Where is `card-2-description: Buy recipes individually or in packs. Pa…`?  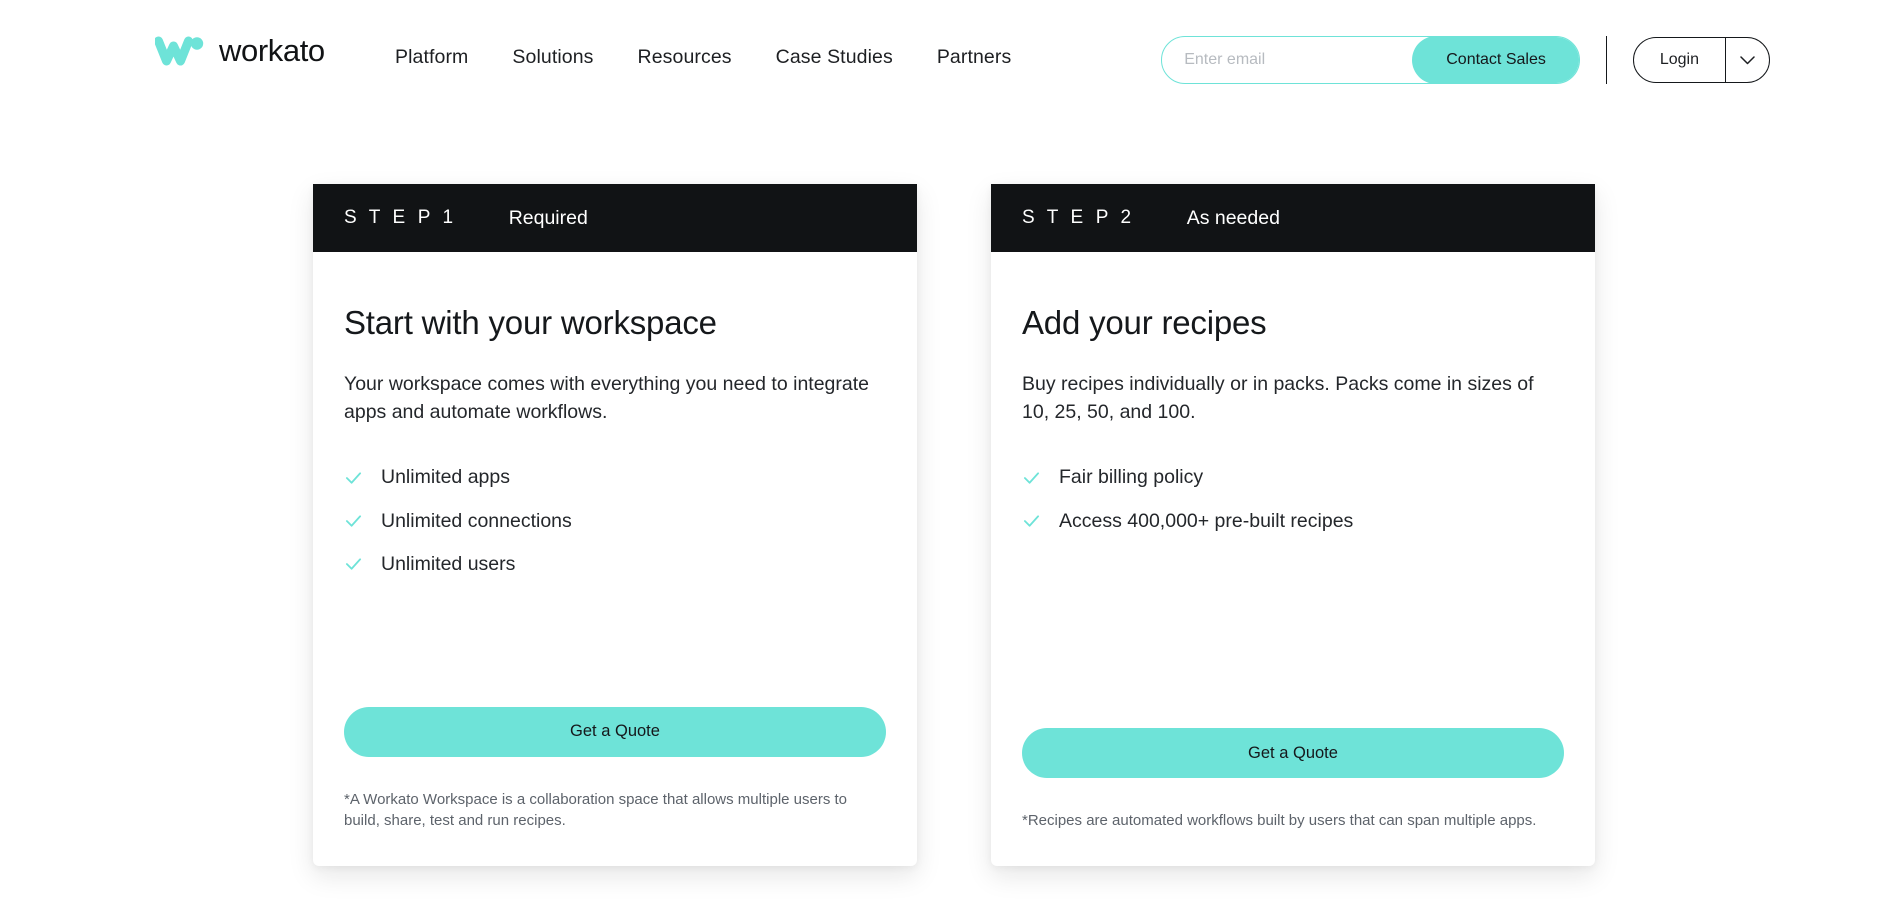 card-2-description: Buy recipes individually or in packs. Pa… is located at coordinates (1278, 398).